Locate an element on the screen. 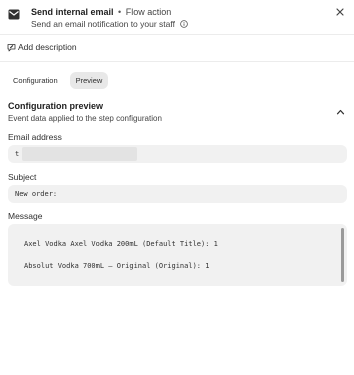 The image size is (354, 375). divider is located at coordinates (177, 61).